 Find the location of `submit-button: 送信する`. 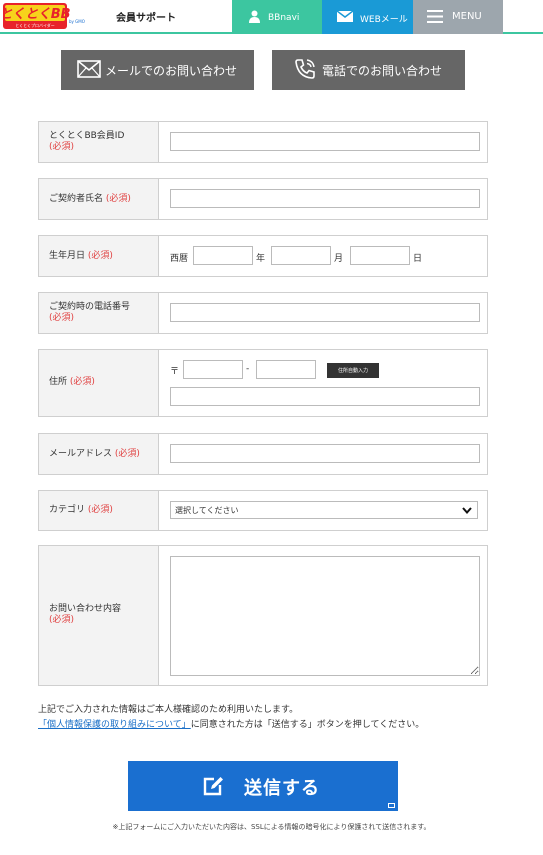

submit-button: 送信する is located at coordinates (263, 786).